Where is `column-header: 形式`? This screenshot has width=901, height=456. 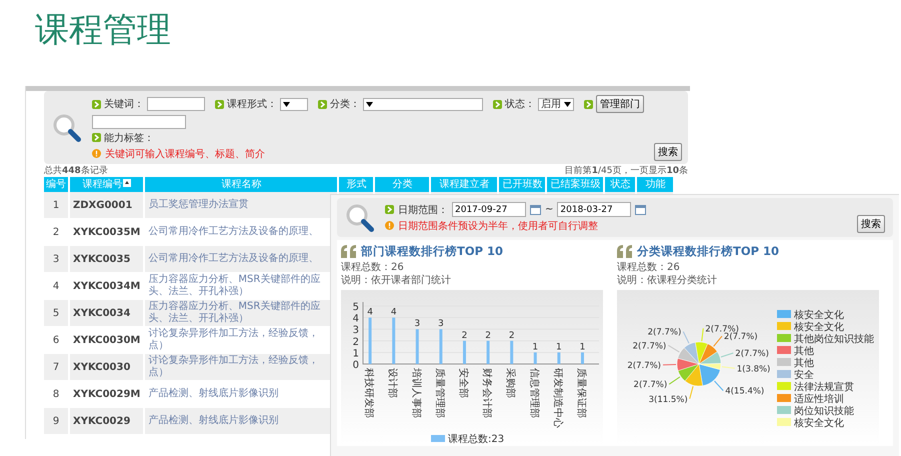
column-header: 形式 is located at coordinates (356, 184).